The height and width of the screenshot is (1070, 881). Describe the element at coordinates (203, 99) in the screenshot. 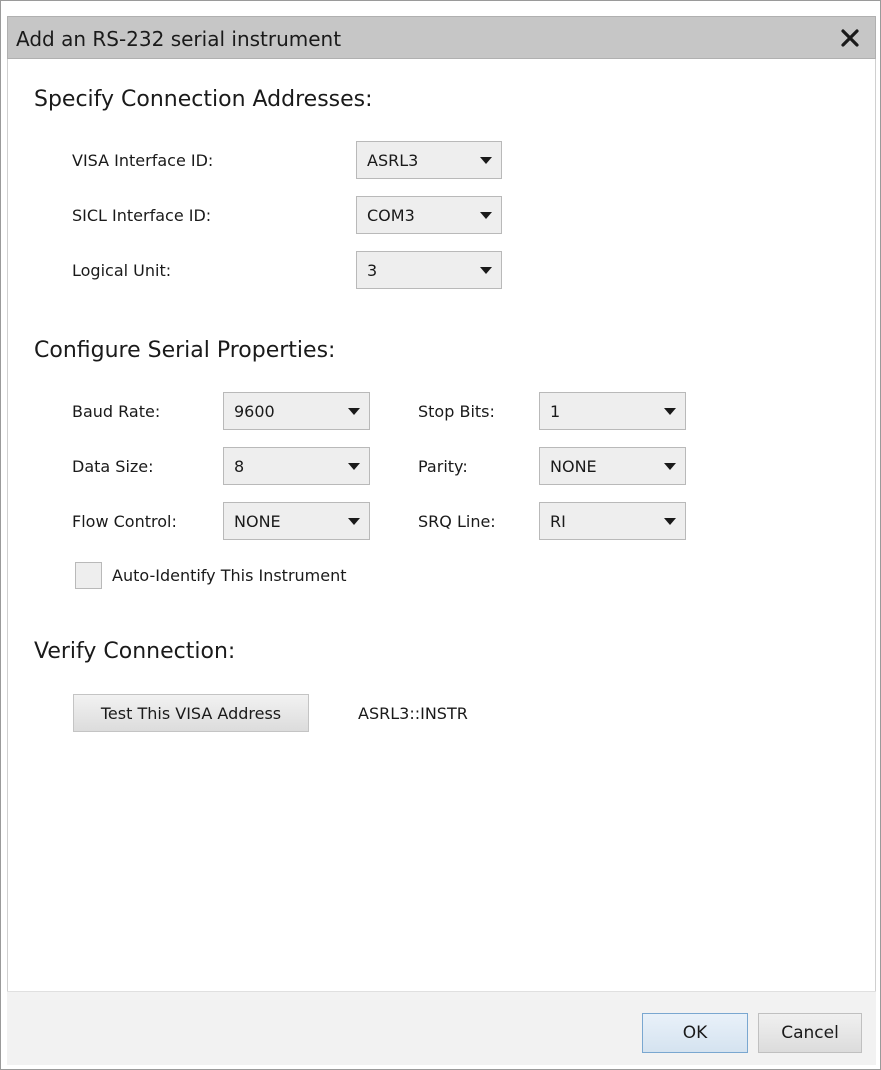

I see `connection-heading: Specify Connection Addresses:` at that location.